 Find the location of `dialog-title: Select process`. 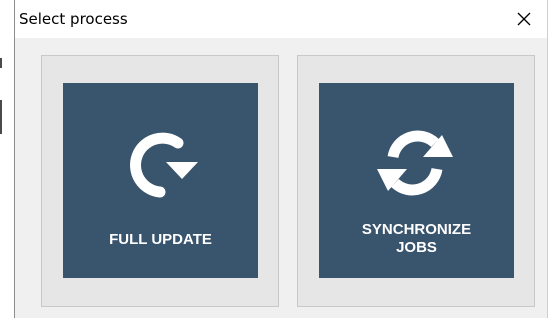

dialog-title: Select process is located at coordinates (73, 19).